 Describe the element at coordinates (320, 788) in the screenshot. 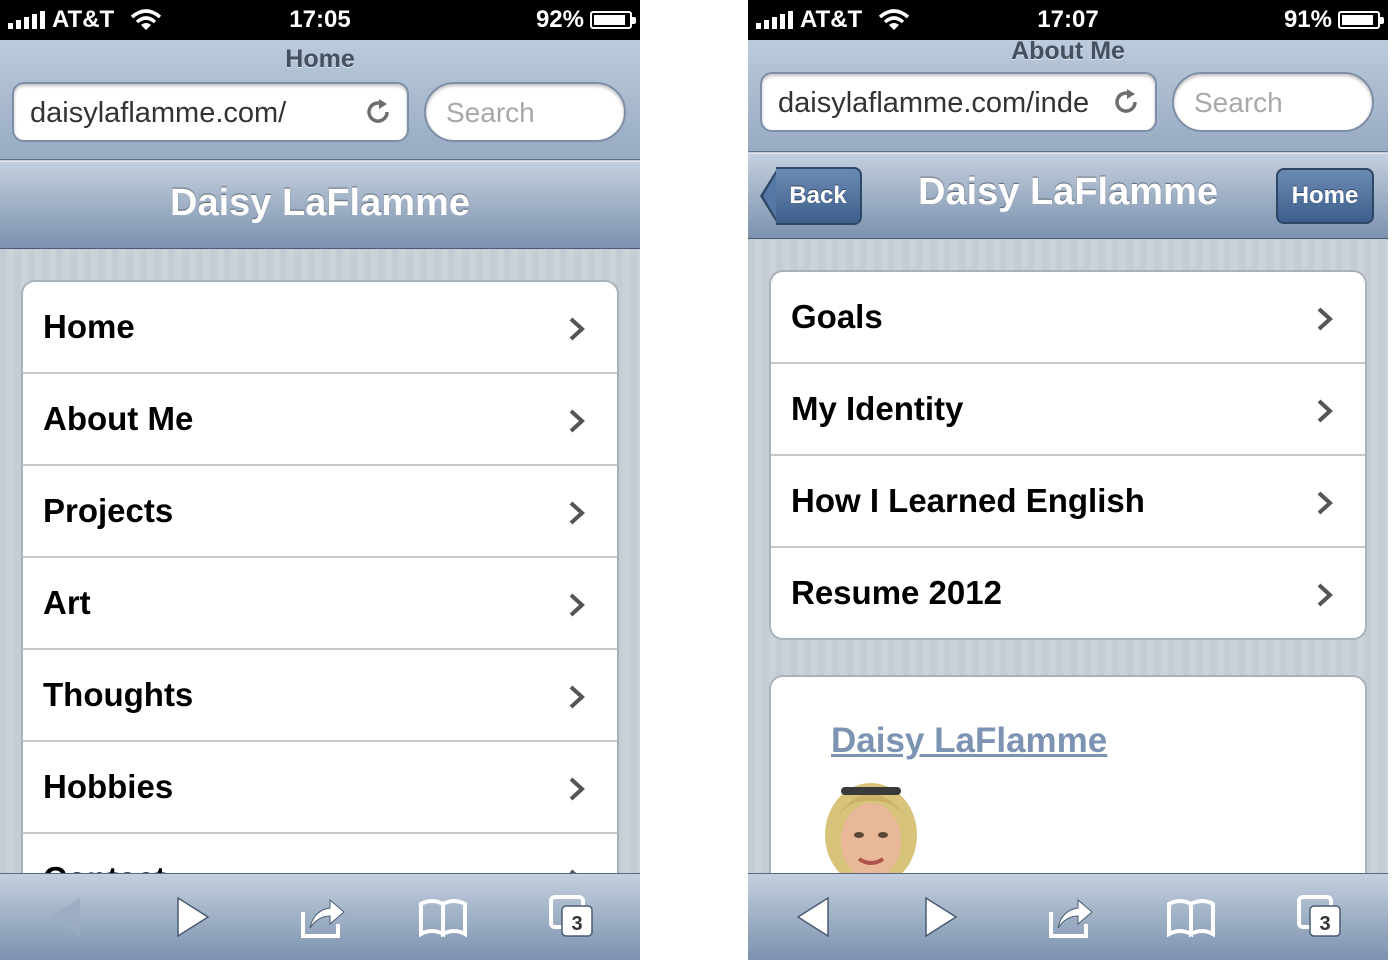

I see `list-item-hobbies: Hobbies` at that location.